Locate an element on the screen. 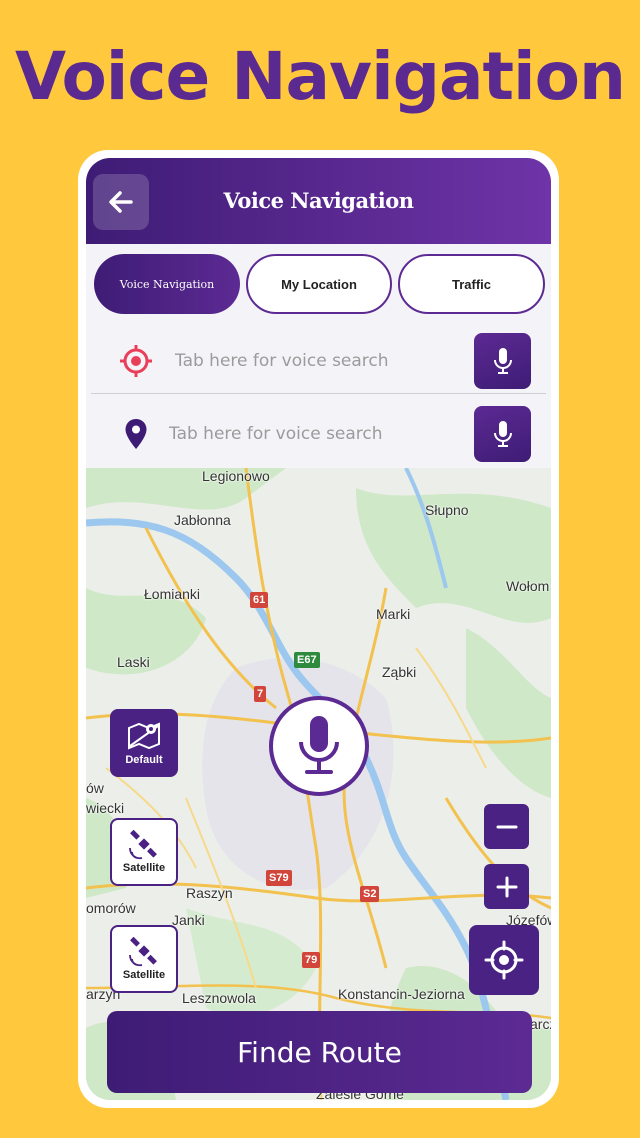  road-shield: 79 is located at coordinates (311, 960).